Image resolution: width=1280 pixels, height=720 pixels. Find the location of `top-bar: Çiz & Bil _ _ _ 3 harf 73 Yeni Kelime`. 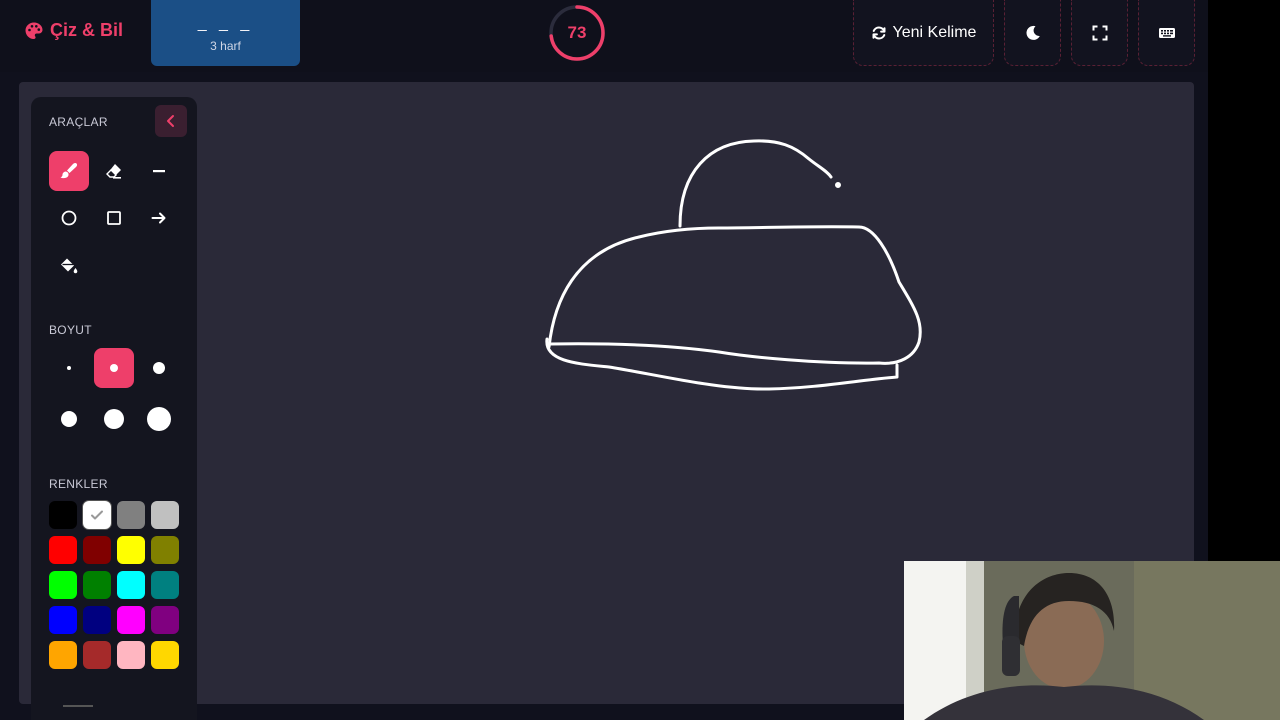

top-bar: Çiz & Bil _ _ _ 3 harf 73 Yeni Kelime is located at coordinates (604, 36).